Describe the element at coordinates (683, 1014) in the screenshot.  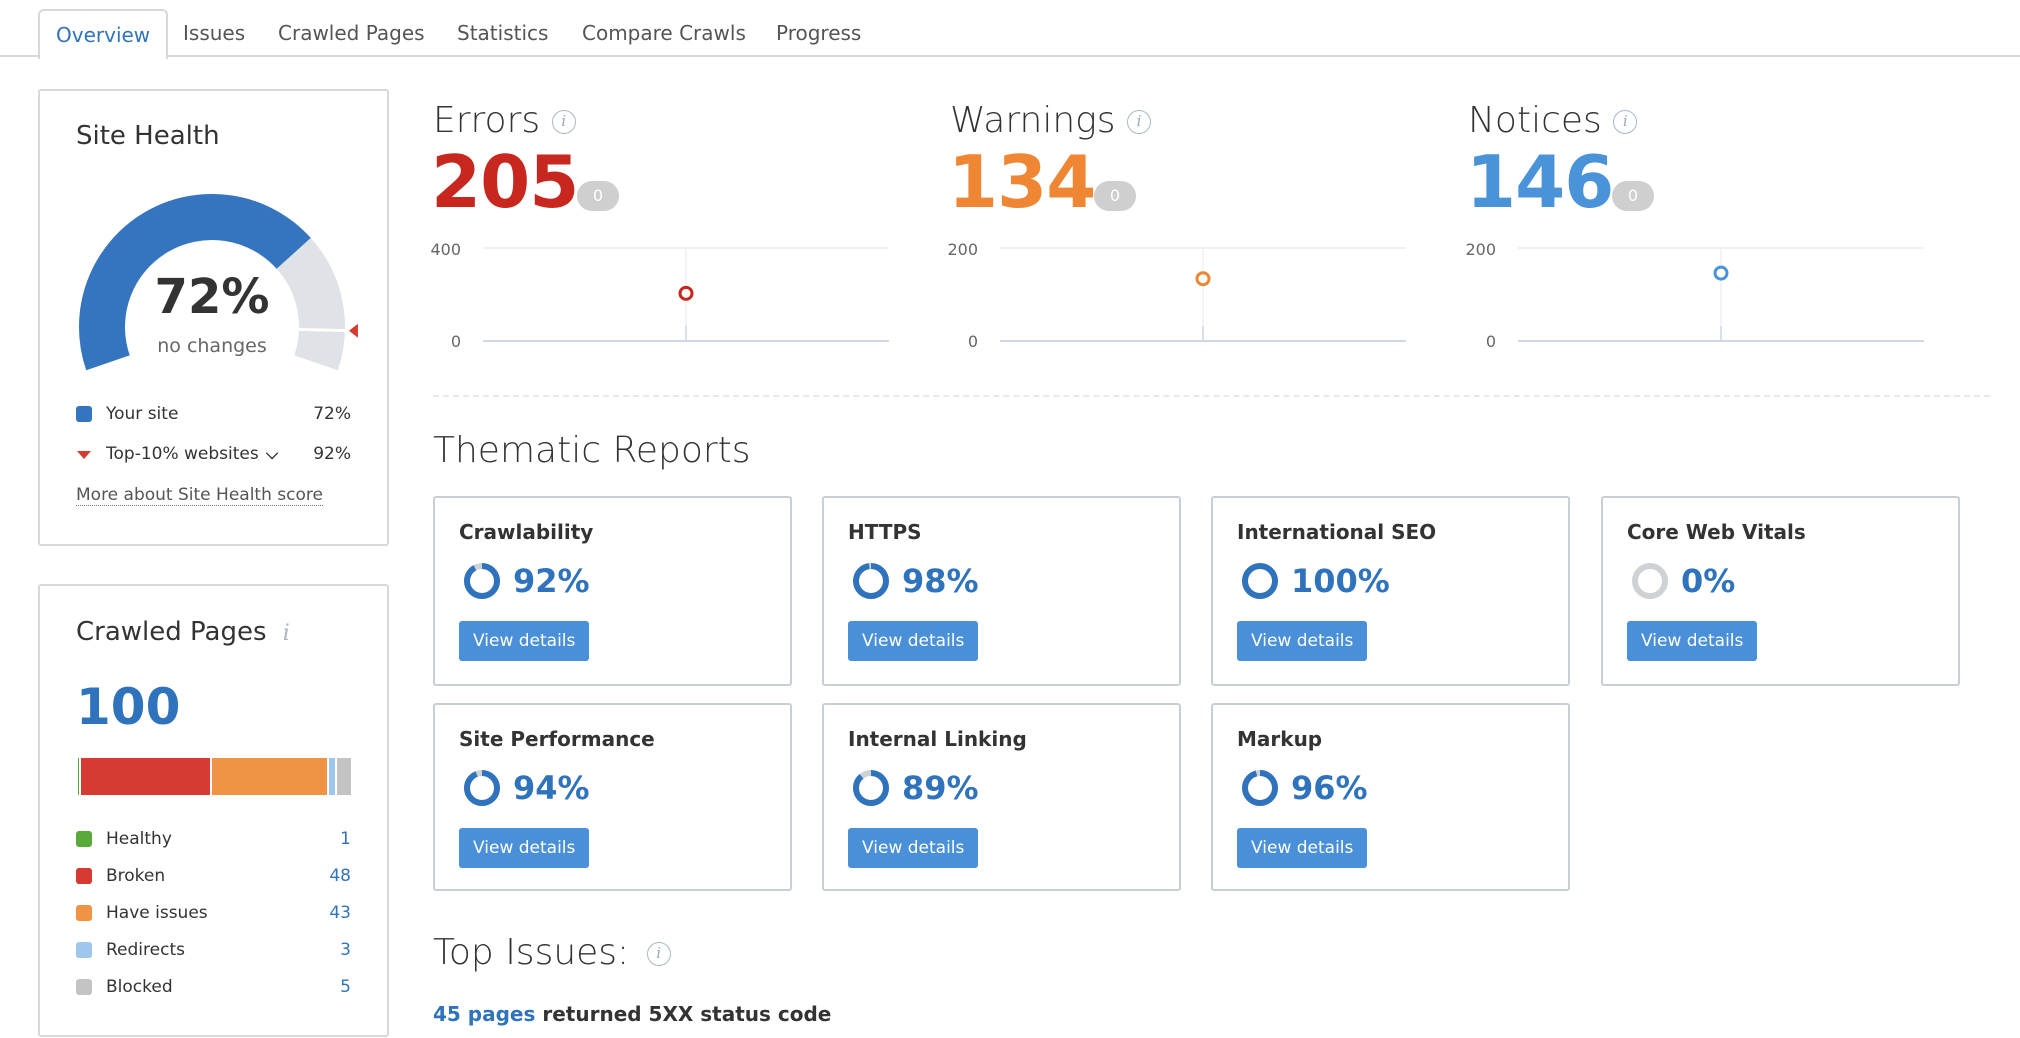
I see `issue-description: returned 5XX status code` at that location.